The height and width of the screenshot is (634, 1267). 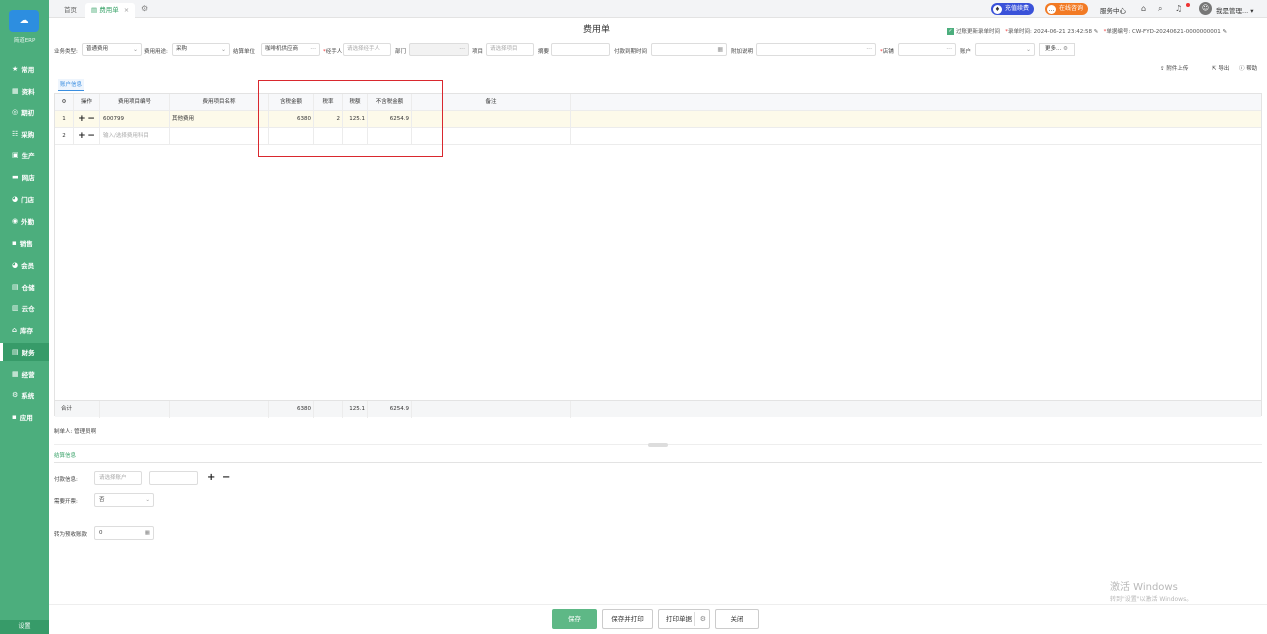 I want to click on sidebar-item-0: ★ 常用, so click(x=24, y=69).